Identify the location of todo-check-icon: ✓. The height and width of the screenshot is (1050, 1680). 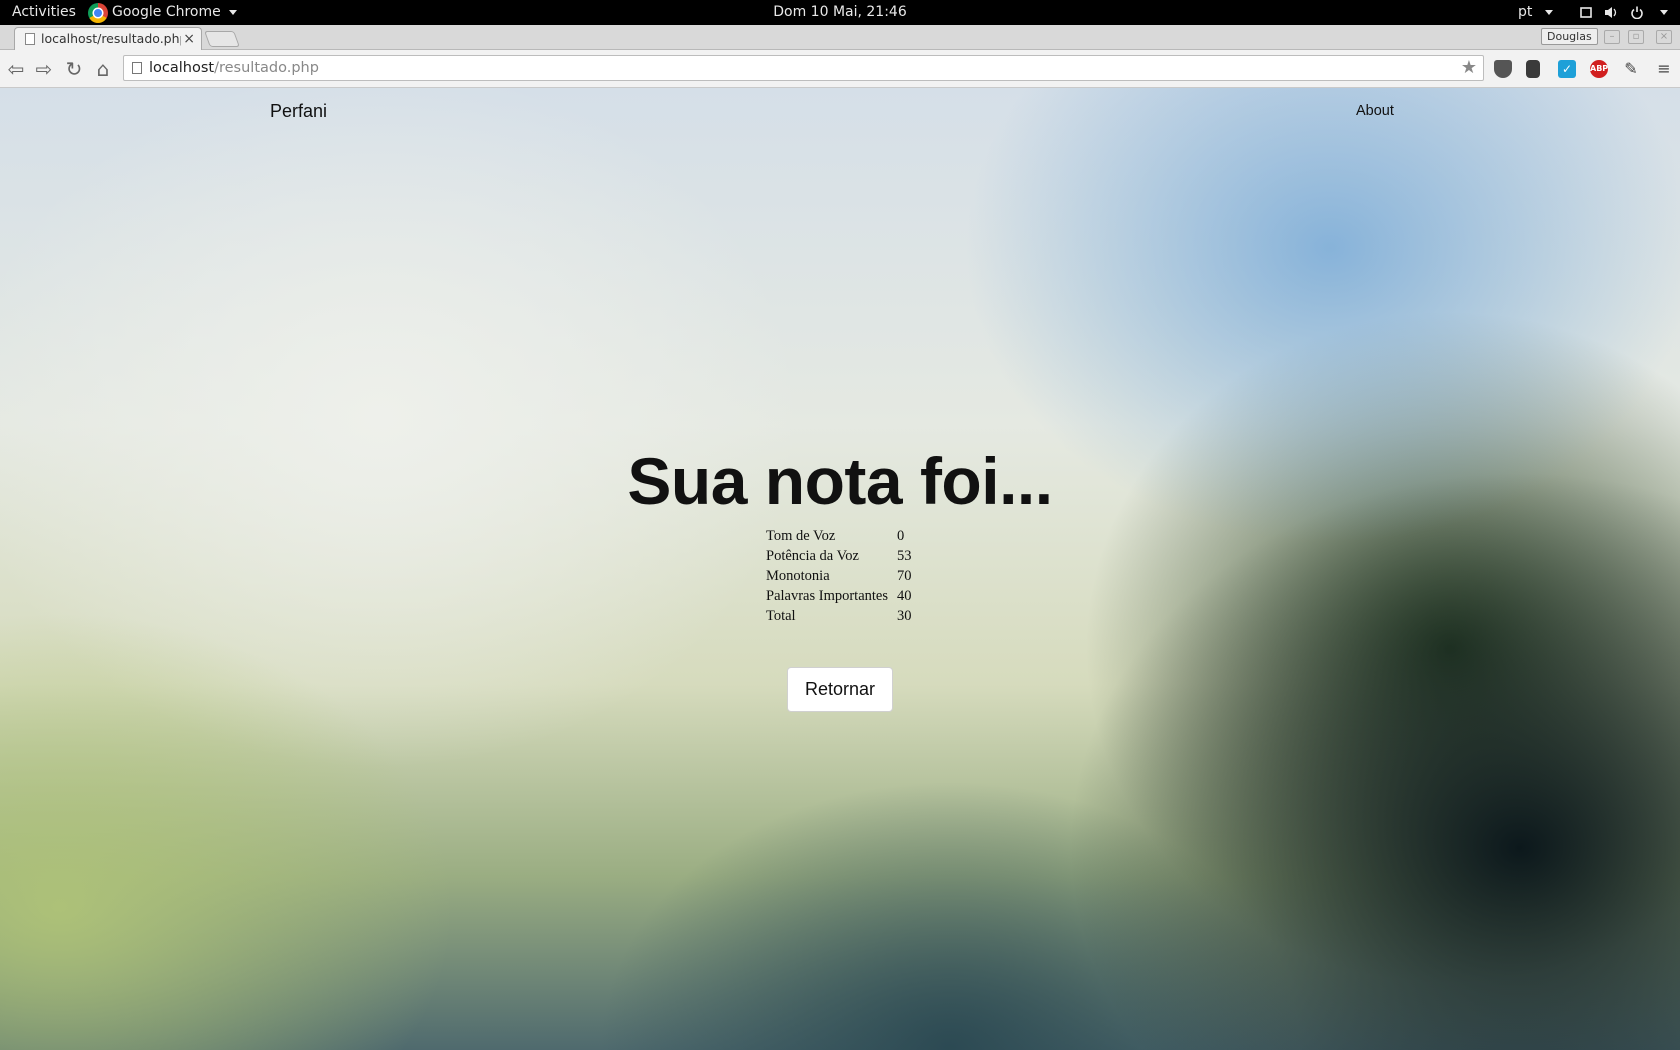
(1567, 69).